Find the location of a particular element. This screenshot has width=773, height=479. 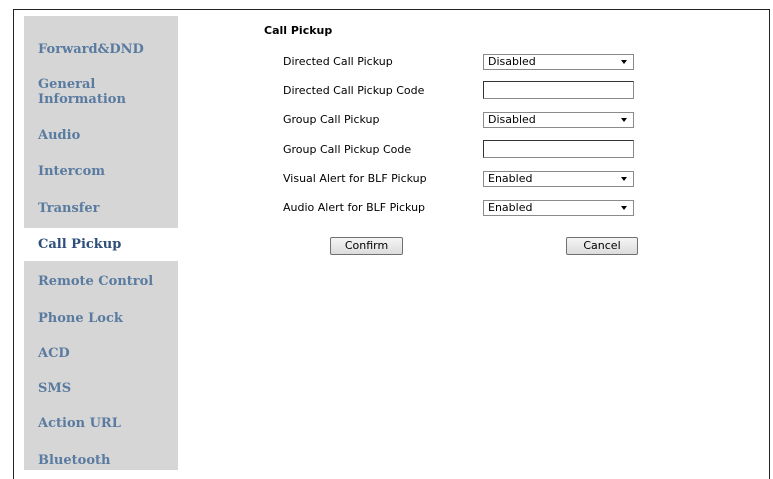

group-call-pickup-label: Group Call Pickup is located at coordinates (331, 119).